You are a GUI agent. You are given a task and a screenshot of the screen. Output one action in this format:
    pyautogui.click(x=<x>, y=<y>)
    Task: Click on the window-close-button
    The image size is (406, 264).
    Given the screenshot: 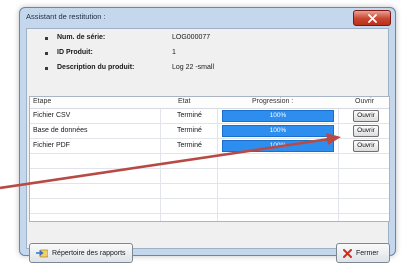 What is the action you would take?
    pyautogui.click(x=372, y=18)
    